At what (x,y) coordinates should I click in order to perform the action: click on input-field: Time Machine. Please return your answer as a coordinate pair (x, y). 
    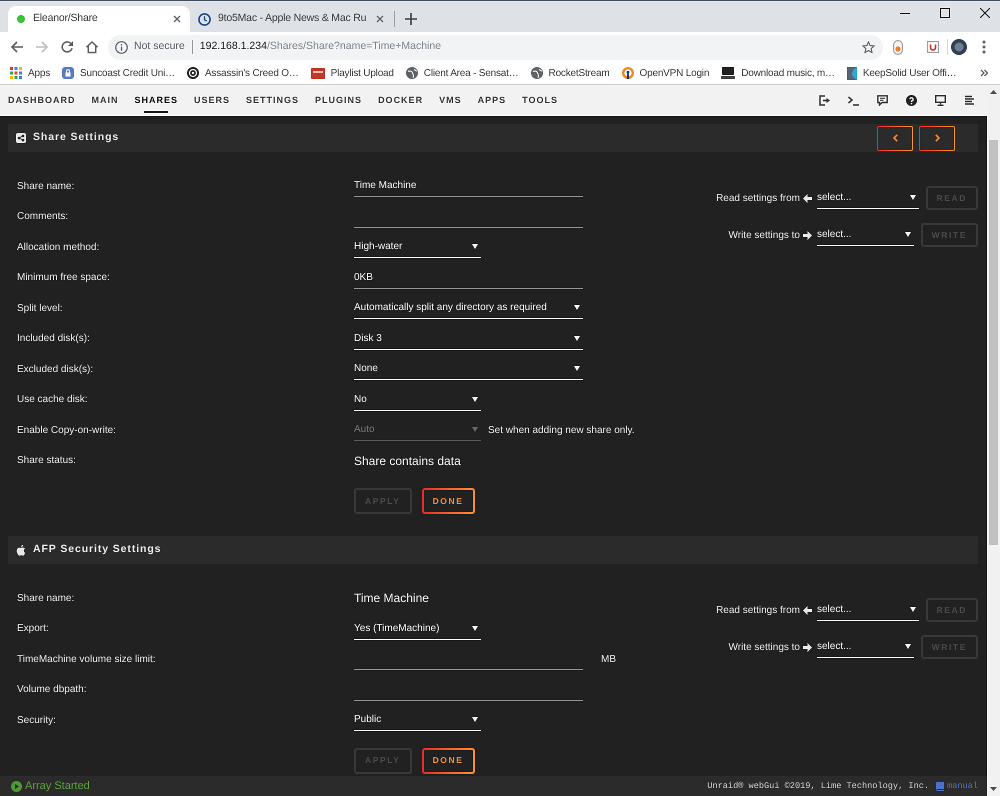
    Looking at the image, I should click on (468, 186).